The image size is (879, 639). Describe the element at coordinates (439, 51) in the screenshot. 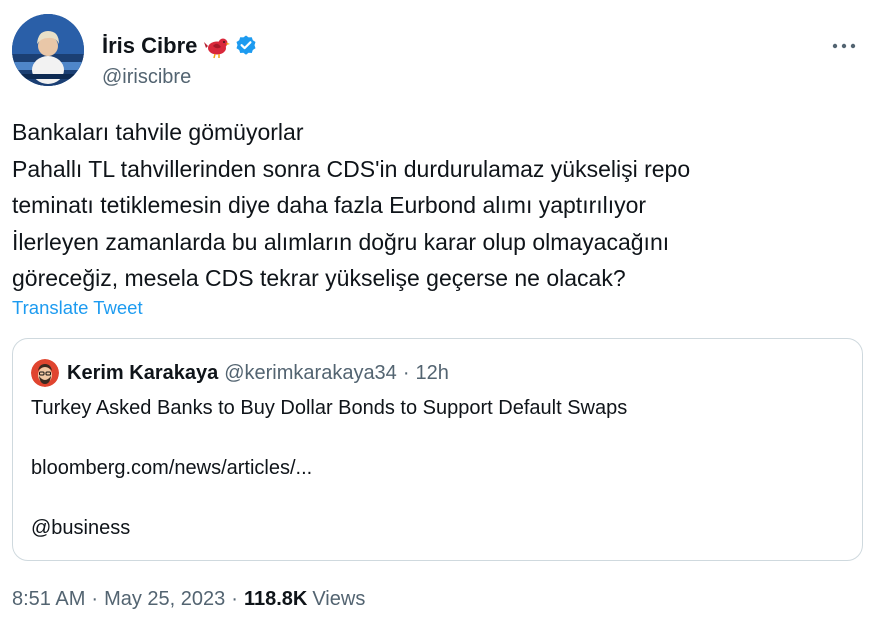

I see `tweet-header: İris Cibre @iriscibre` at that location.